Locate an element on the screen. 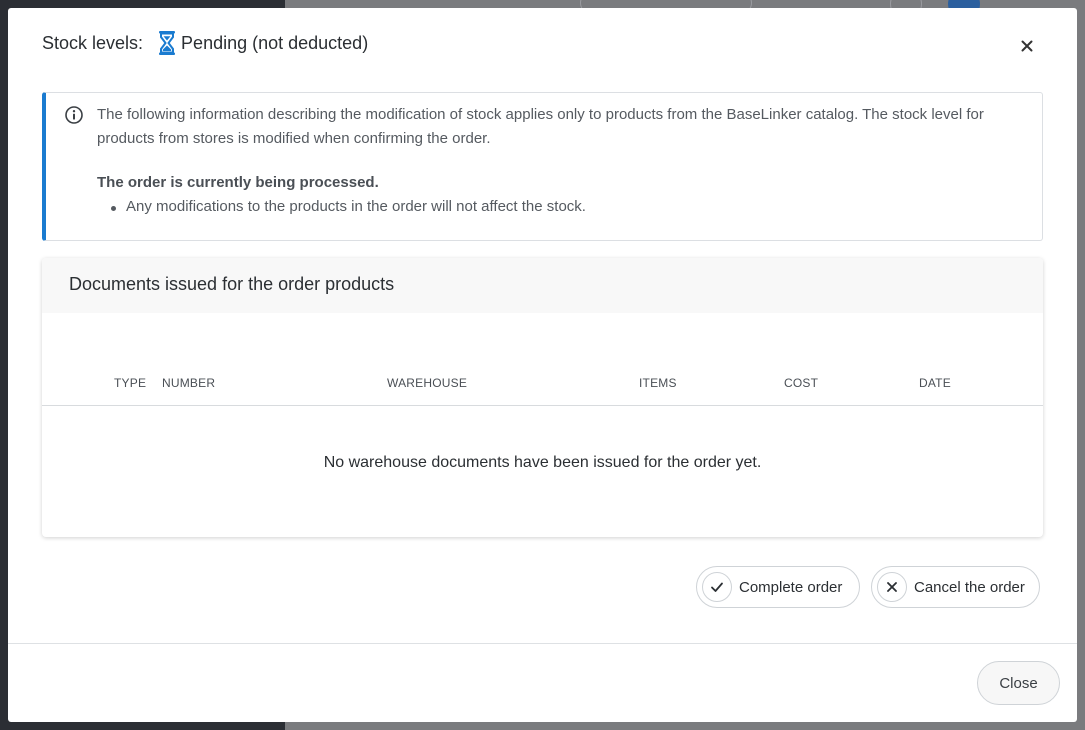  info-processing-heading: The order is currently being processed. is located at coordinates (238, 182).